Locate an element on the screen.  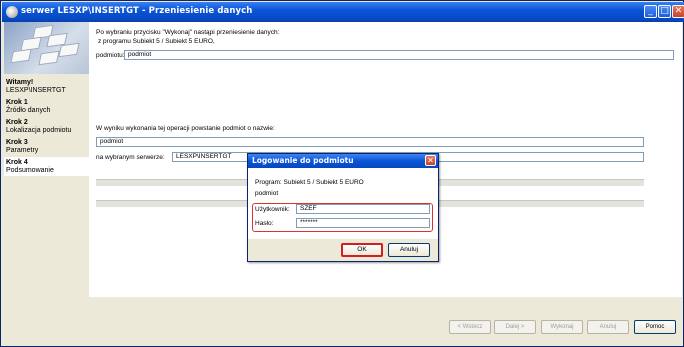
cancel-button: Anuluj is located at coordinates (608, 327).